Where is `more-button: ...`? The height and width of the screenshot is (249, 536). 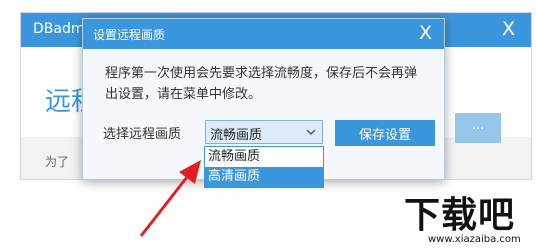
more-button: ... is located at coordinates (478, 128).